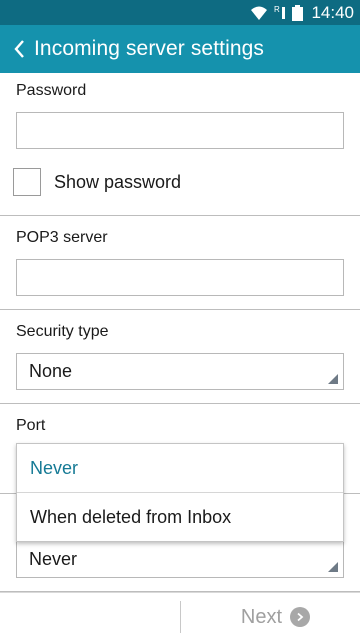  What do you see at coordinates (62, 237) in the screenshot?
I see `pop3-server-label: POP3 server` at bounding box center [62, 237].